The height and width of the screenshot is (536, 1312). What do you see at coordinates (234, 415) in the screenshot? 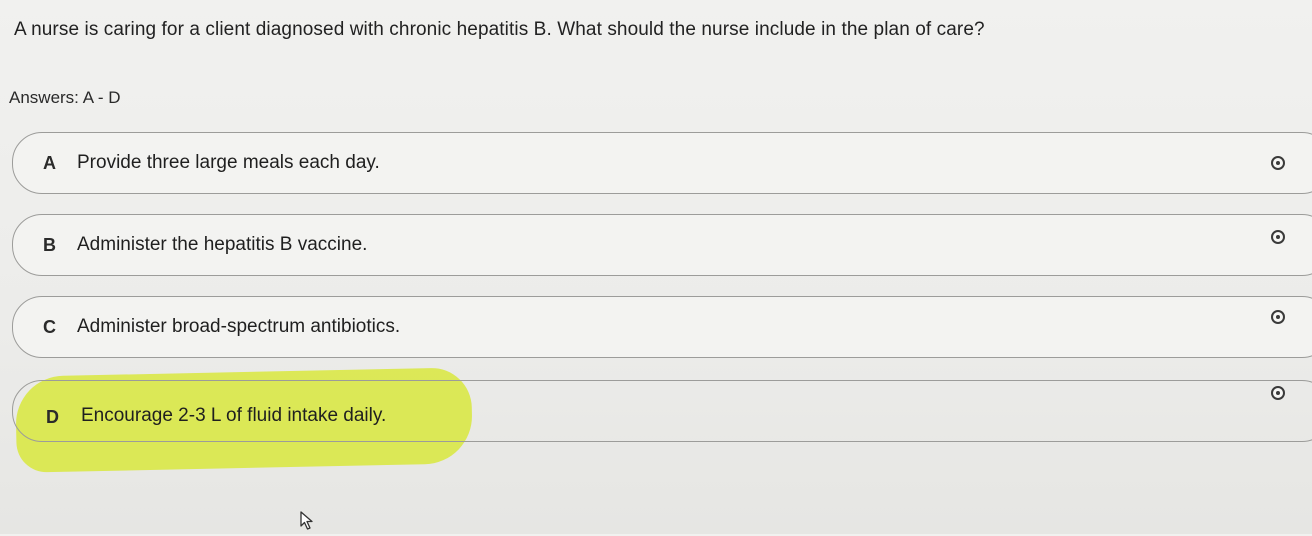
I see `option-text: Encourage 2-3 L of fluid intake daily.` at bounding box center [234, 415].